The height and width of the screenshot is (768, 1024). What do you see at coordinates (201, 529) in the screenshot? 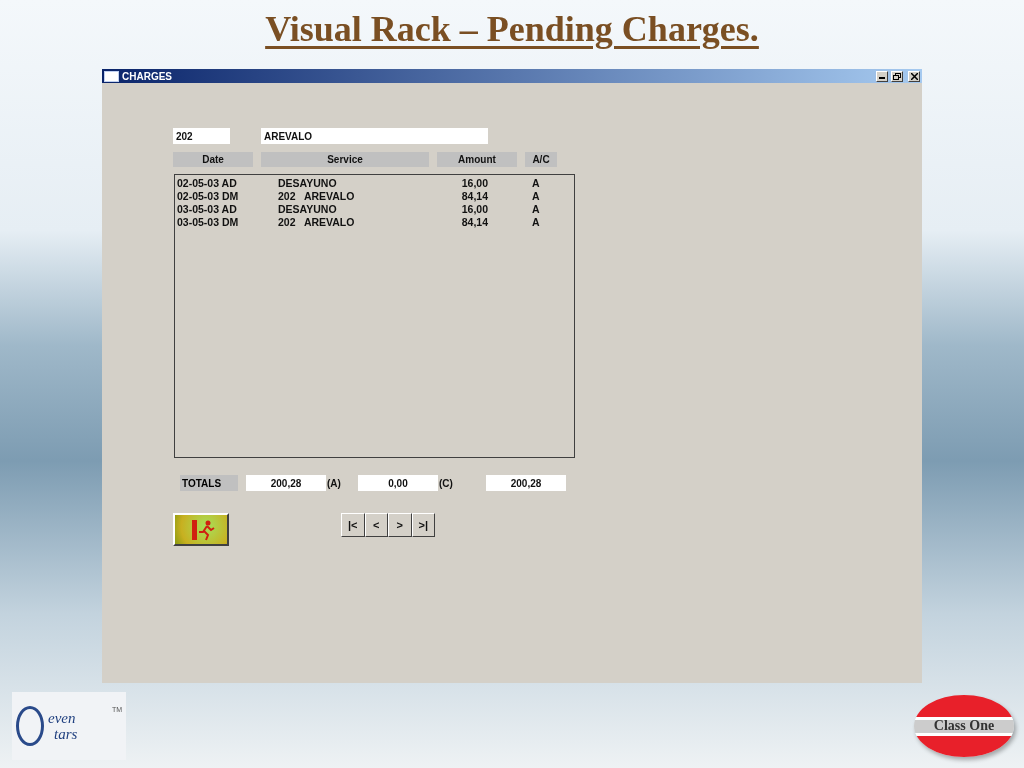
I see `exit-button` at bounding box center [201, 529].